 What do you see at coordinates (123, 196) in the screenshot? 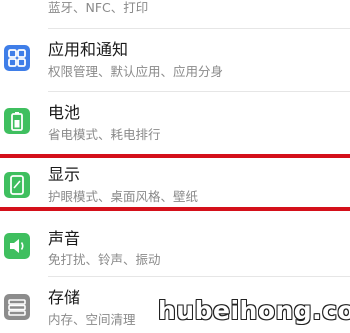
I see `settings-item-subtitle: 护眼模式、桌面风格、壁纸` at bounding box center [123, 196].